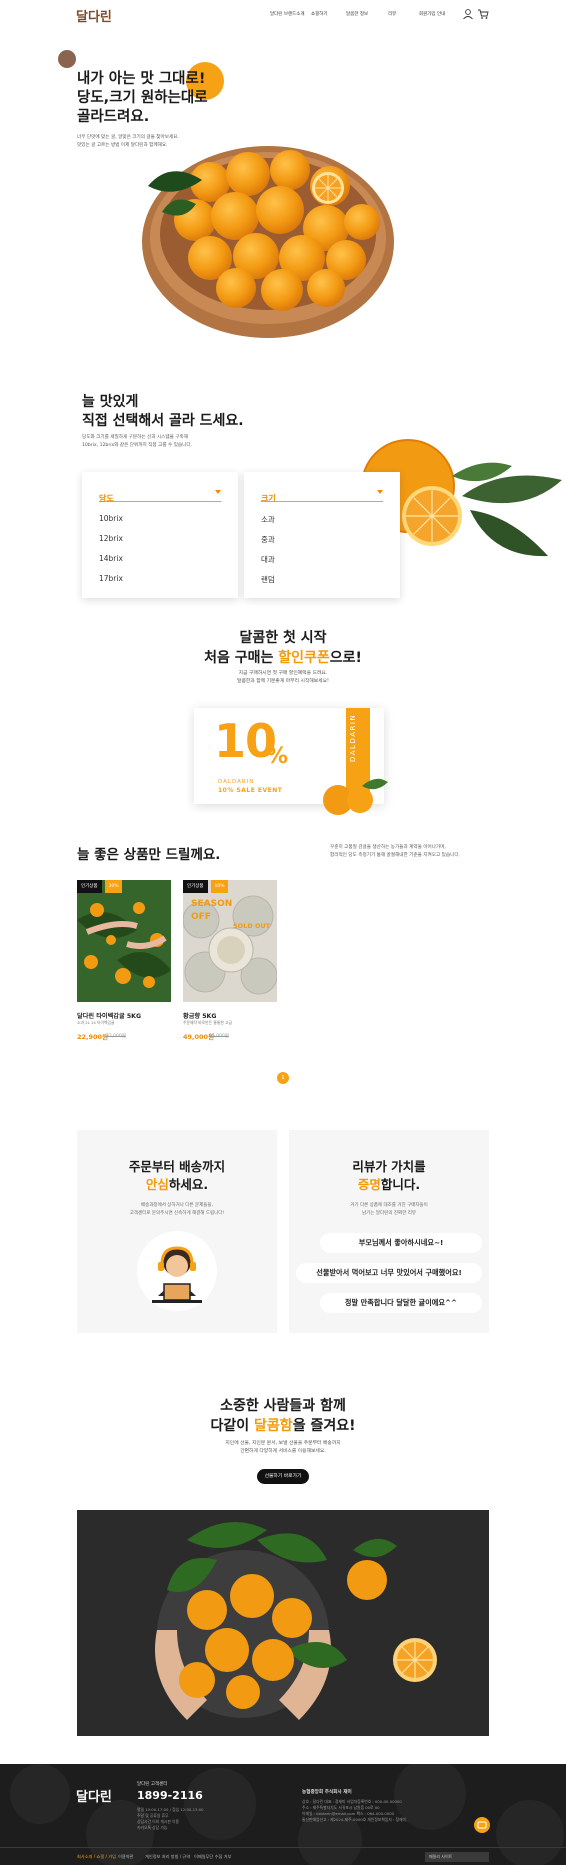 The height and width of the screenshot is (1865, 566). What do you see at coordinates (319, 14) in the screenshot?
I see `nav-shop: 쇼핑하기` at bounding box center [319, 14].